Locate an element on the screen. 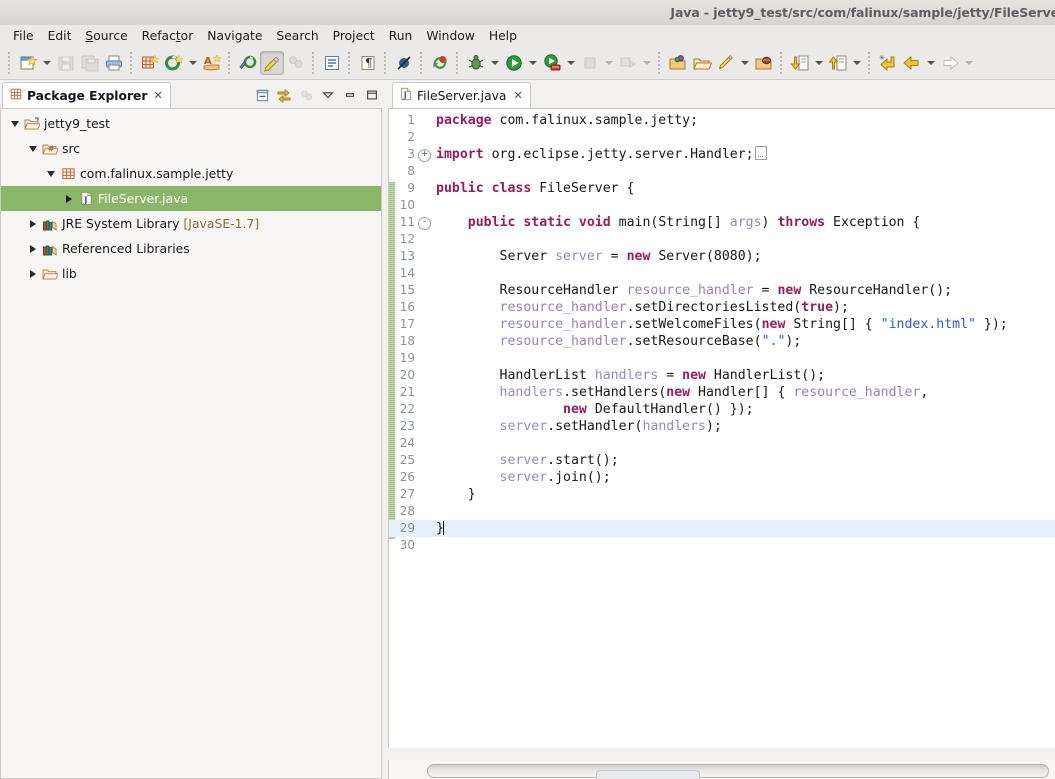 The height and width of the screenshot is (779, 1055). menu-file: File is located at coordinates (23, 36).